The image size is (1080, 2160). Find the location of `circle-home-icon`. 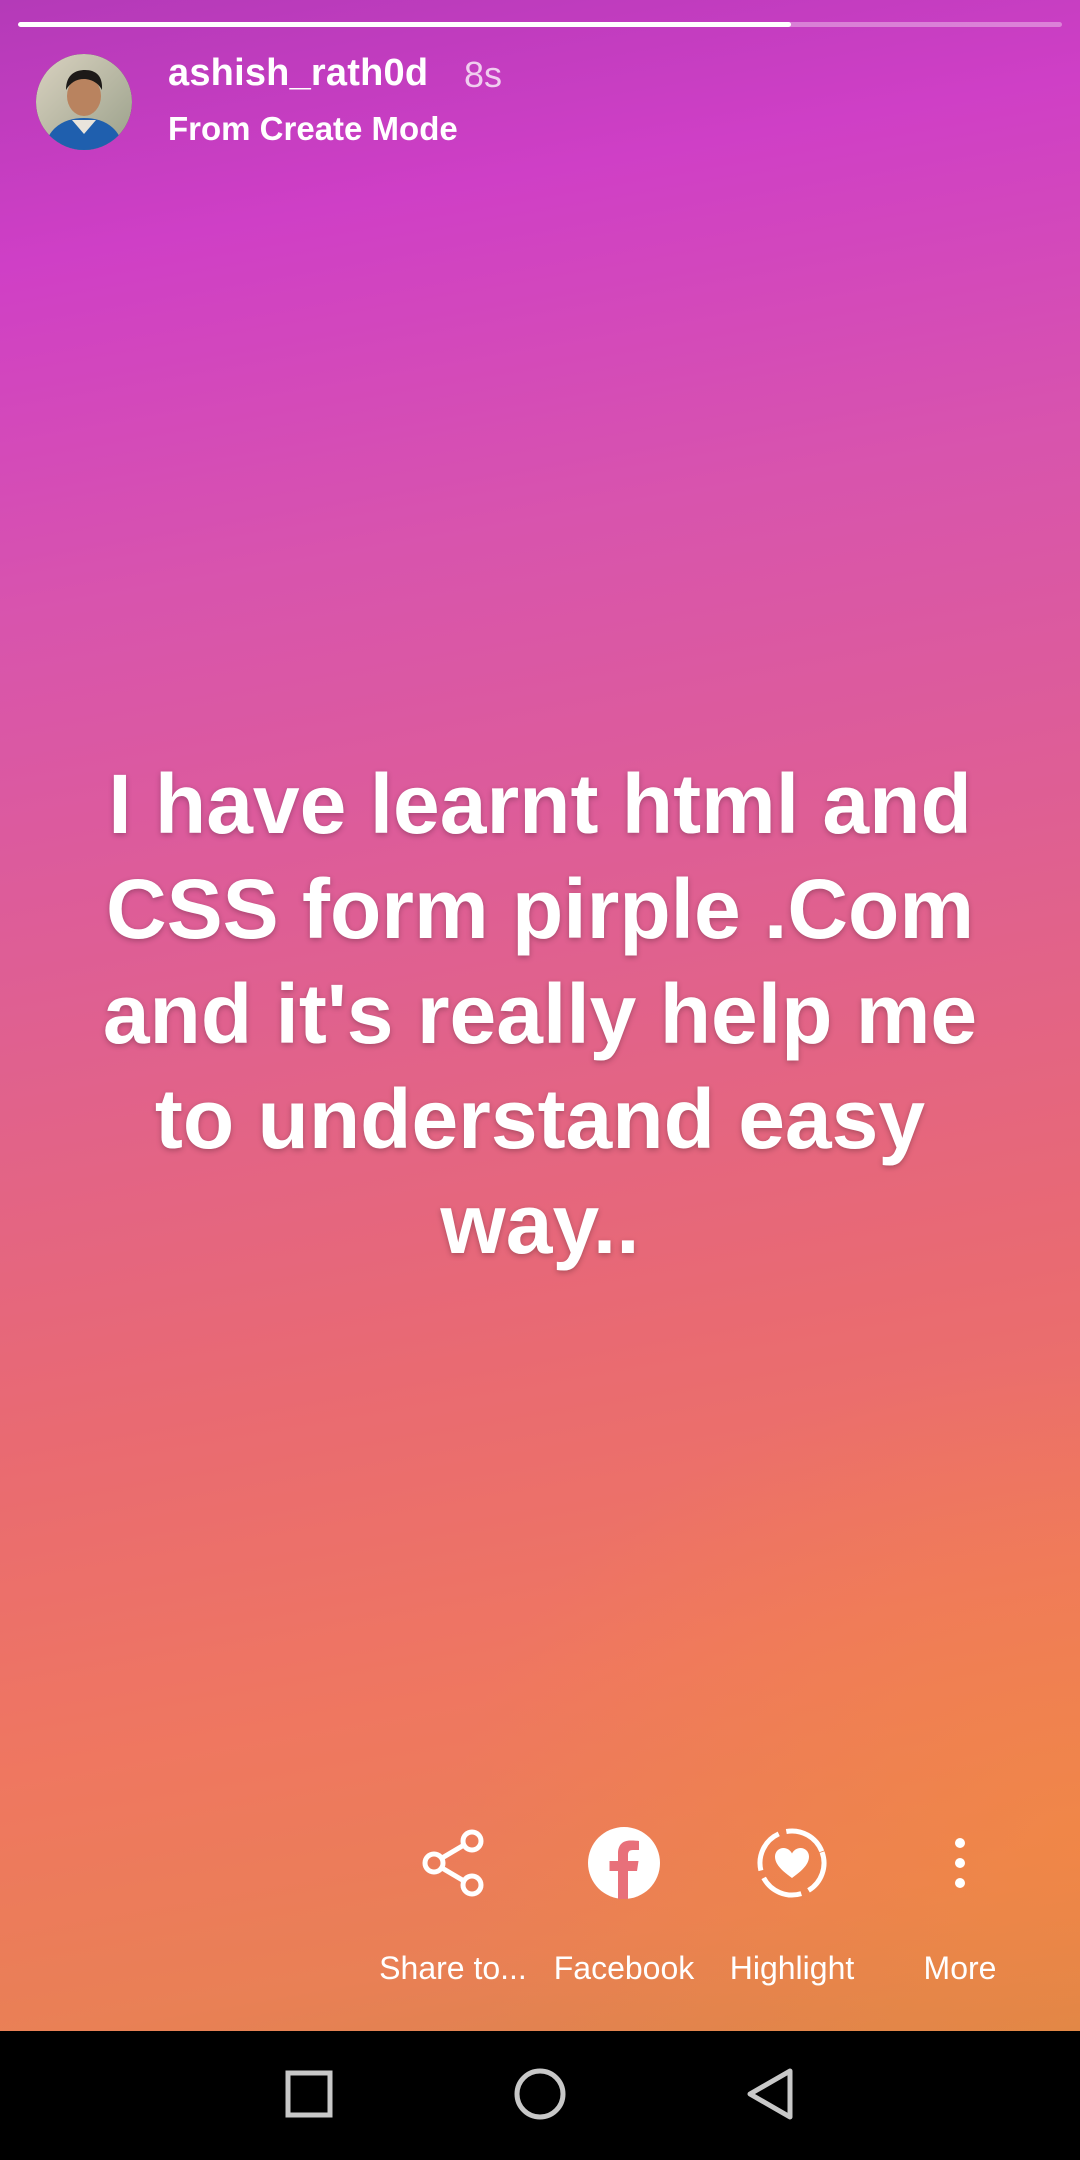

circle-home-icon is located at coordinates (540, 2096).